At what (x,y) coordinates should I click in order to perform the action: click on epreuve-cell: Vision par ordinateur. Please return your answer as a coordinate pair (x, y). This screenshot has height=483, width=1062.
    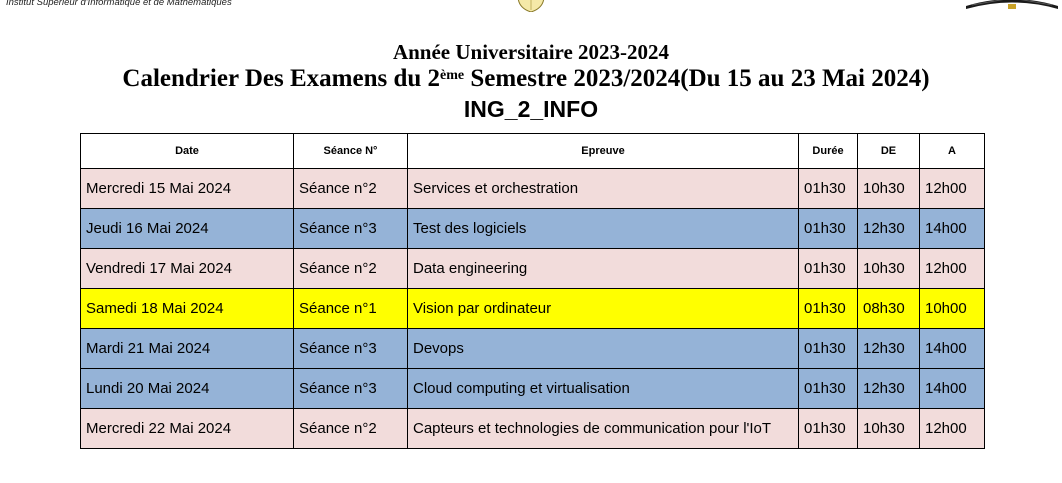
    Looking at the image, I should click on (603, 308).